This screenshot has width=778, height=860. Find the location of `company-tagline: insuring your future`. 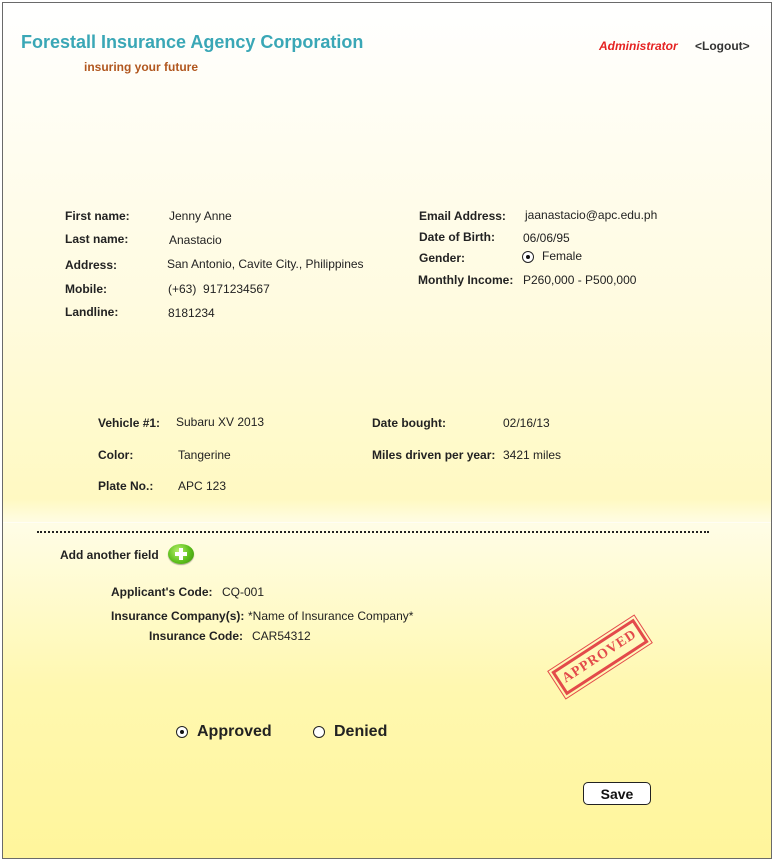

company-tagline: insuring your future is located at coordinates (141, 67).